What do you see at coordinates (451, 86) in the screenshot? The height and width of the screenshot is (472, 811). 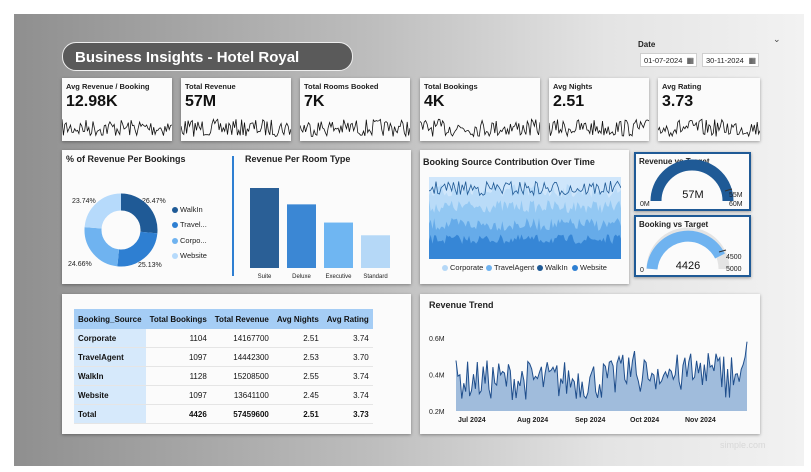 I see `kpi-label: Total Bookings` at bounding box center [451, 86].